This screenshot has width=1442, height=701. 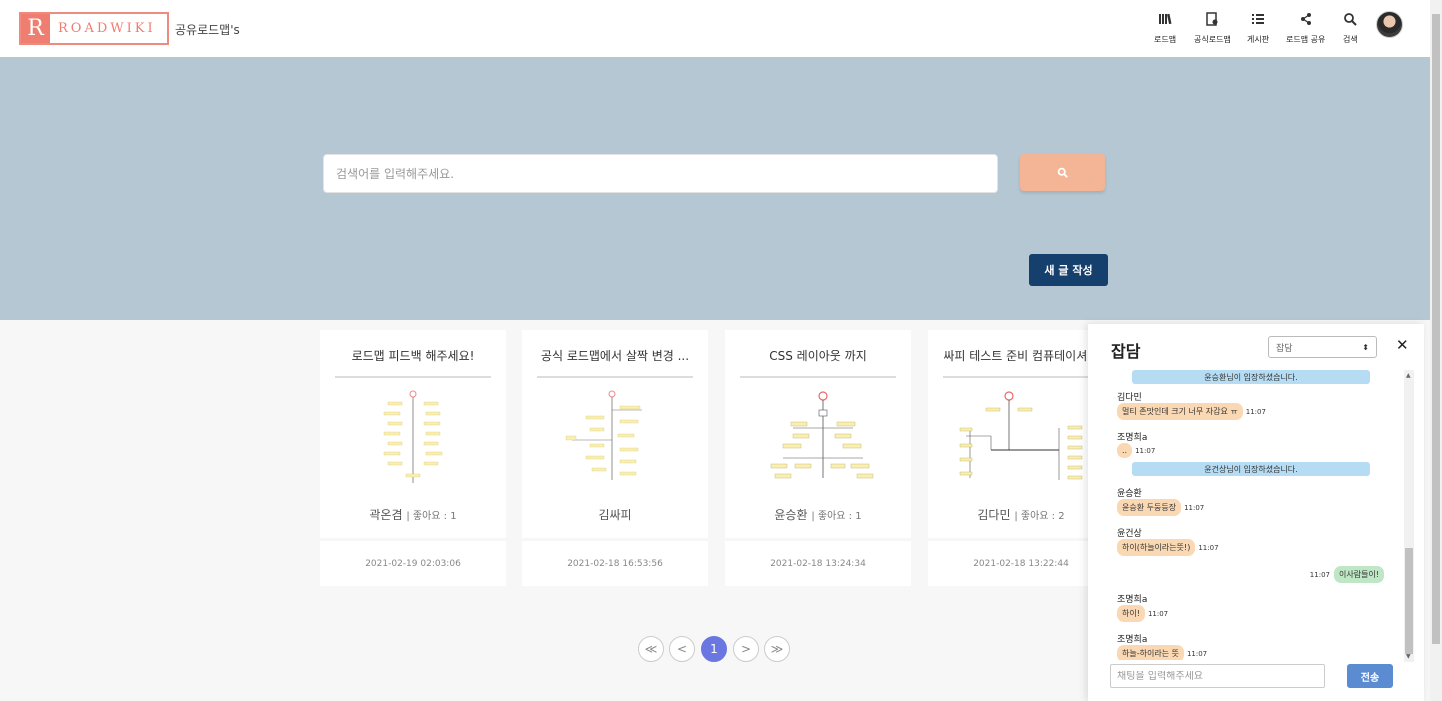 I want to click on chat-message: .. 11:07, so click(x=1136, y=450).